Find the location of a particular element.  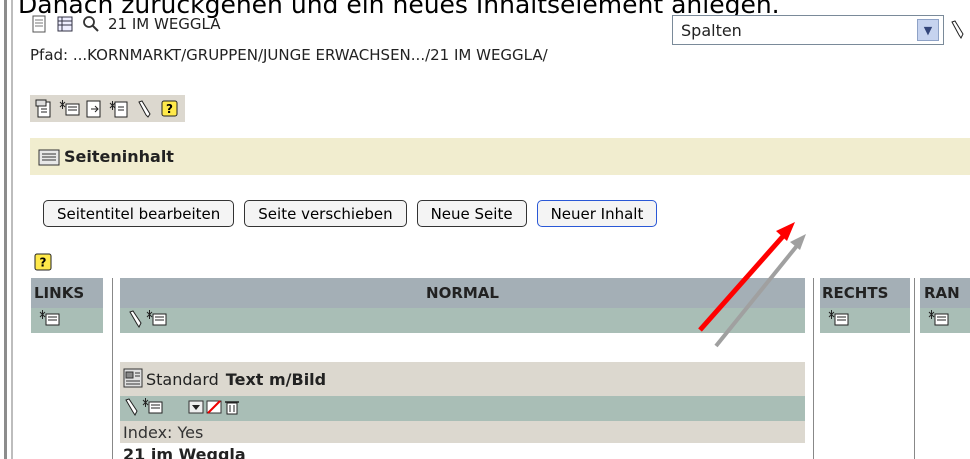

shadow-arrow is located at coordinates (760, 291).